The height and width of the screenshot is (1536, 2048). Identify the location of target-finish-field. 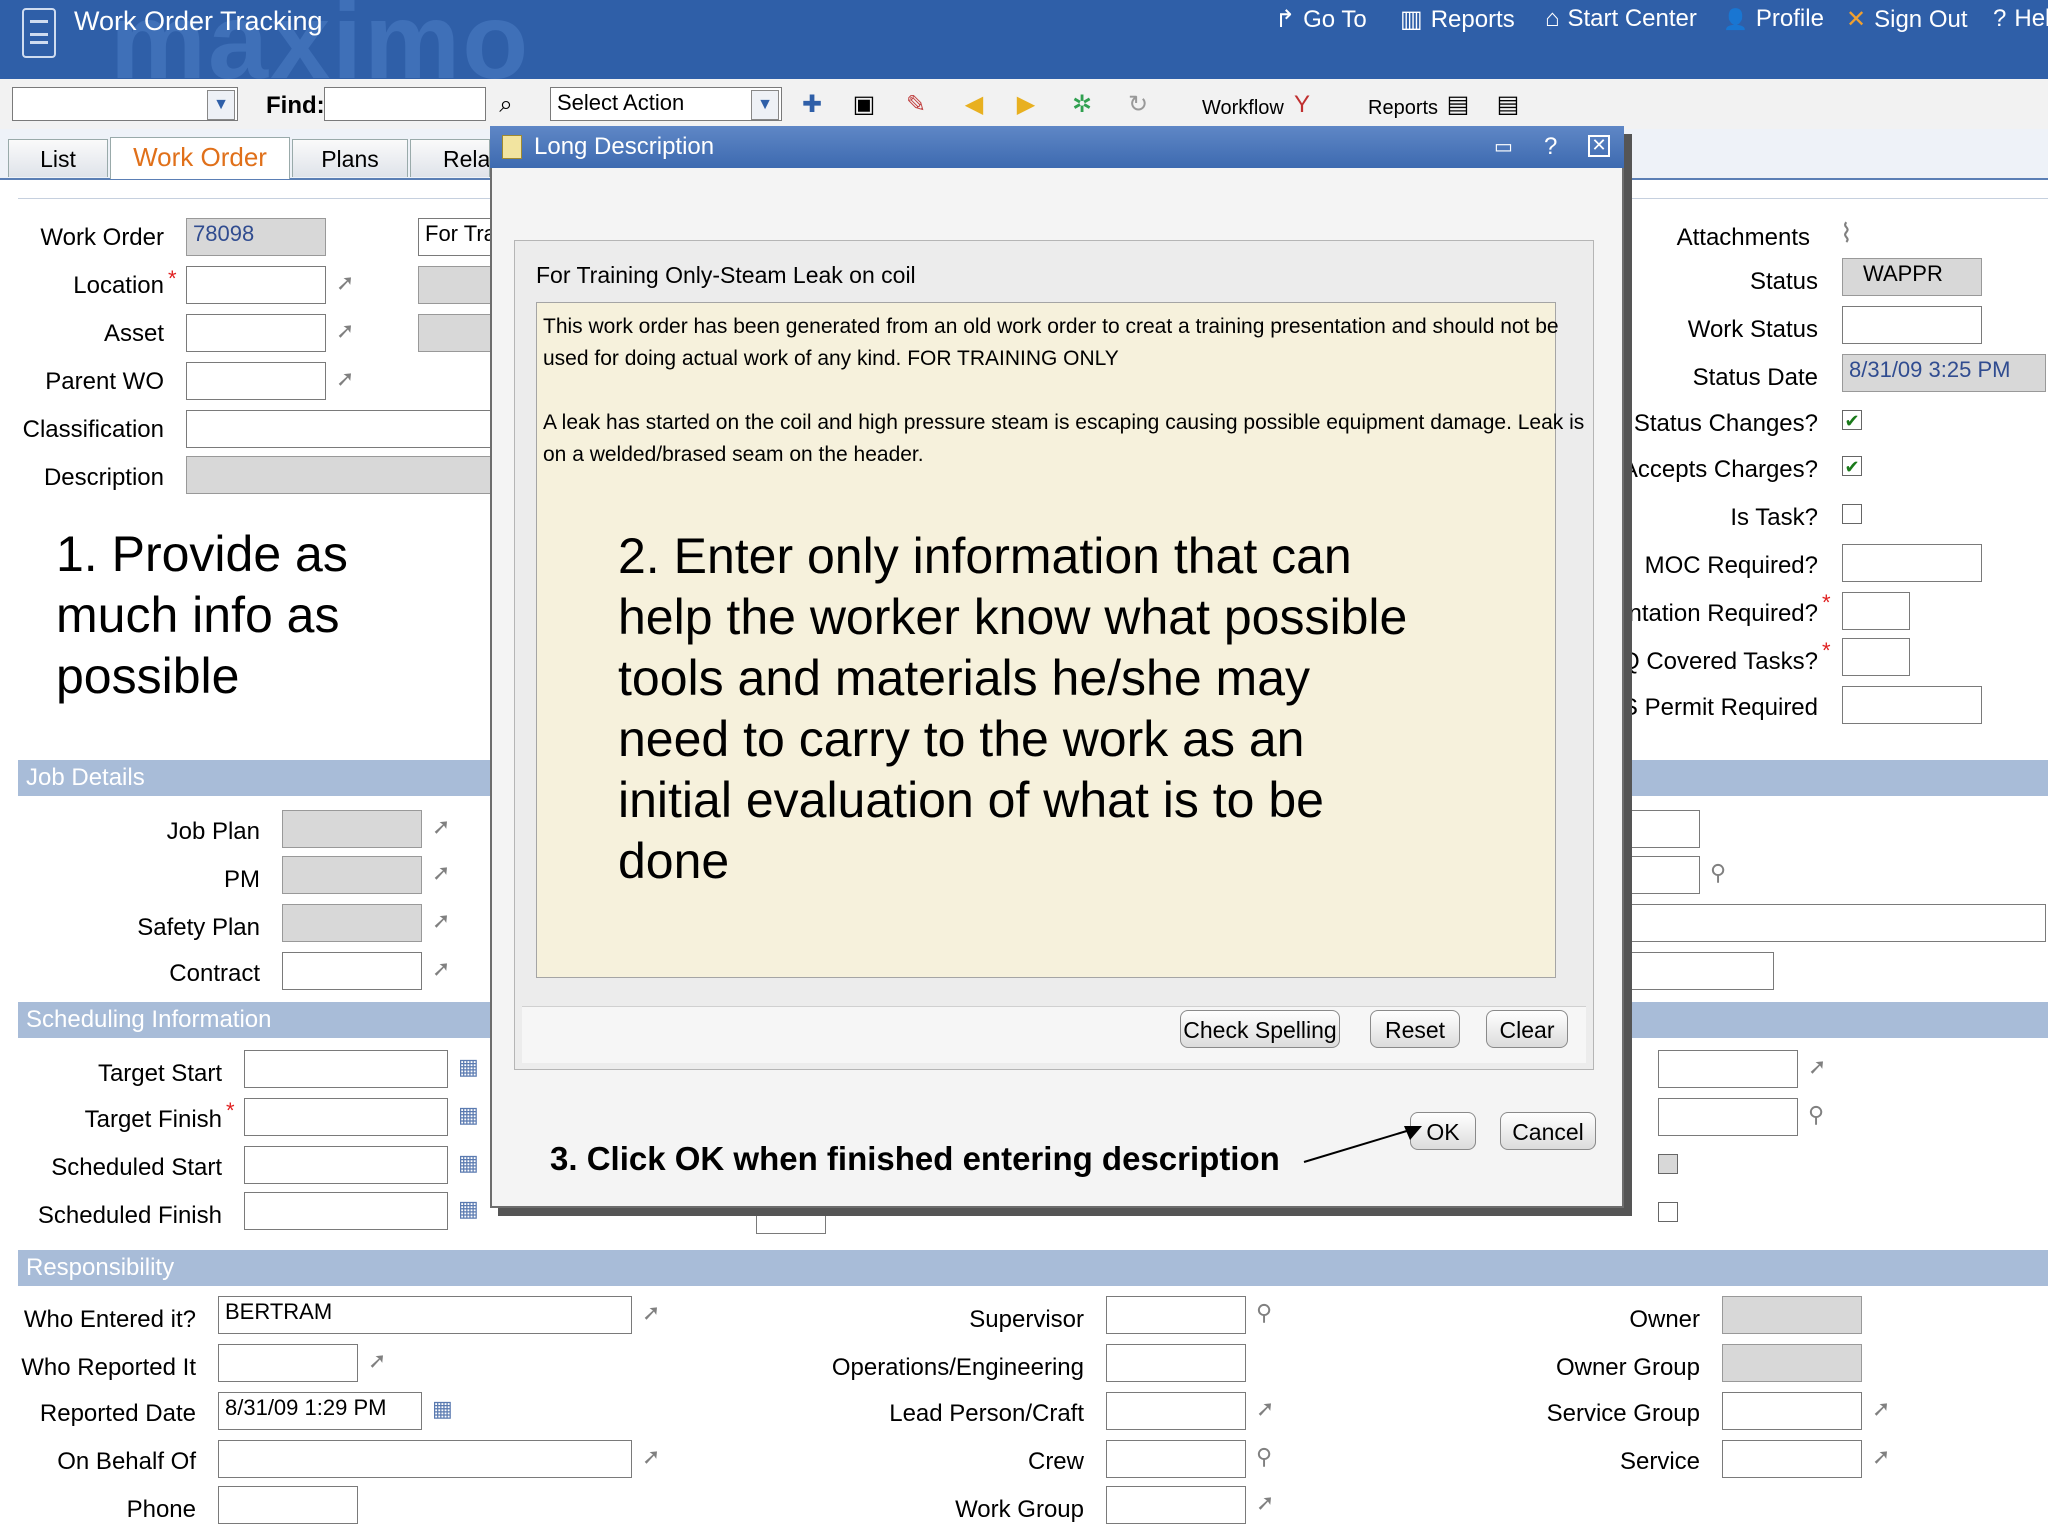
(346, 1117).